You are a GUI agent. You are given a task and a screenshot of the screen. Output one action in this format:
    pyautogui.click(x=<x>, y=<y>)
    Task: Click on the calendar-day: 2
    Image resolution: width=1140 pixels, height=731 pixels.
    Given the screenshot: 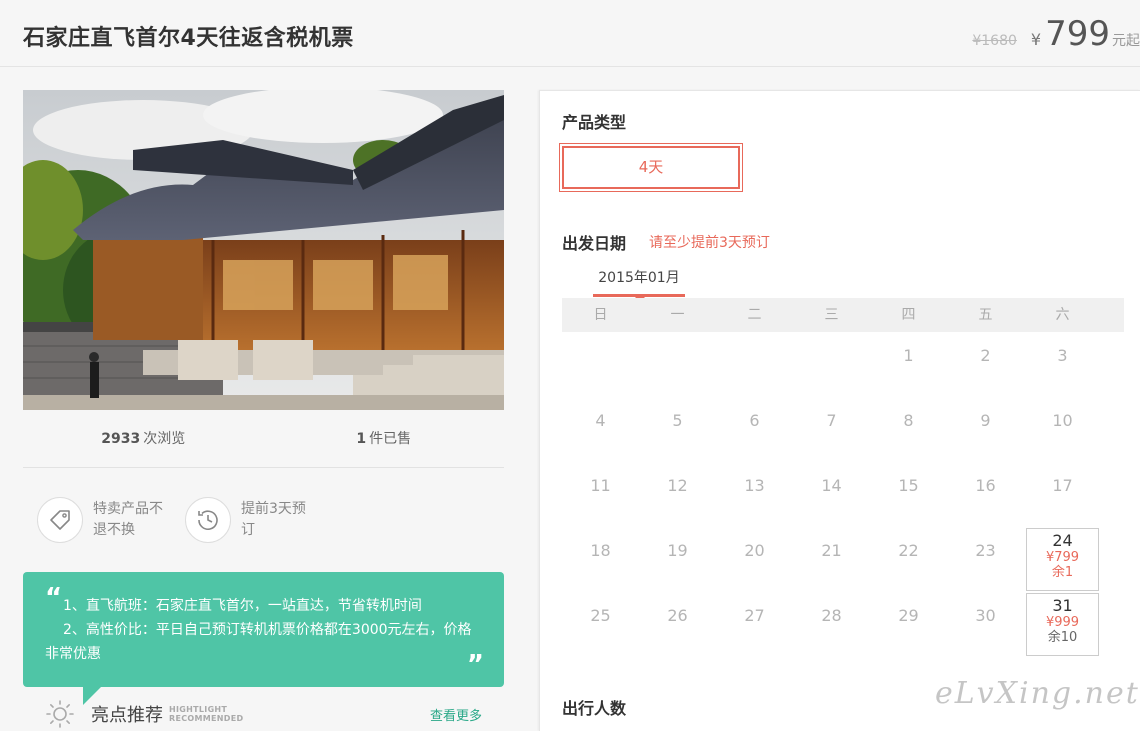 What is the action you would take?
    pyautogui.click(x=985, y=355)
    